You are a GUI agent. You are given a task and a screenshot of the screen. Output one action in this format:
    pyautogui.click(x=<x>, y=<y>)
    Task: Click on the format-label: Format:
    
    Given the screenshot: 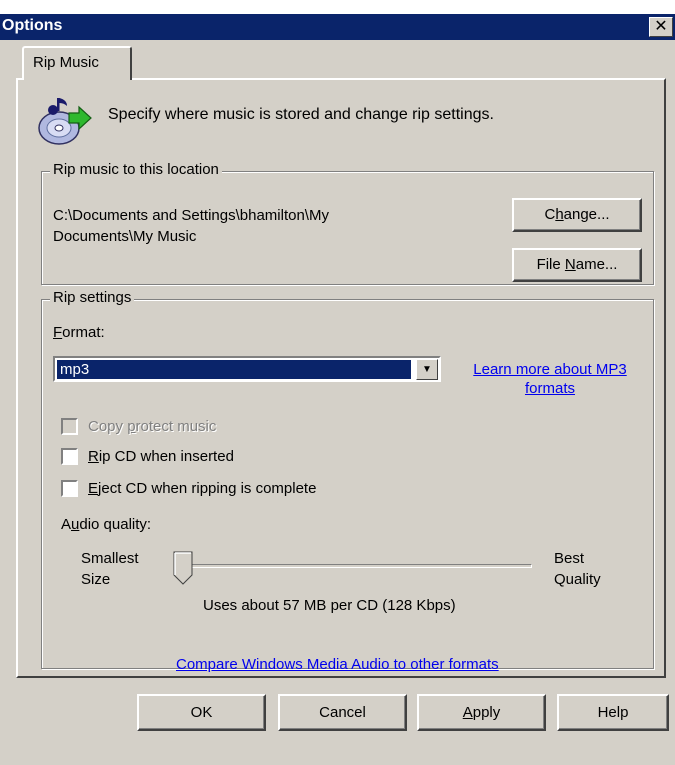 What is the action you would take?
    pyautogui.click(x=79, y=332)
    